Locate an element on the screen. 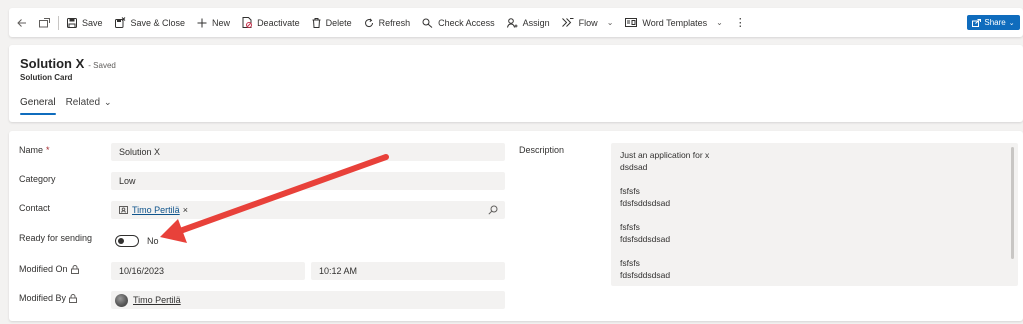  modified-on-date-field: 10/16/2023 is located at coordinates (208, 271).